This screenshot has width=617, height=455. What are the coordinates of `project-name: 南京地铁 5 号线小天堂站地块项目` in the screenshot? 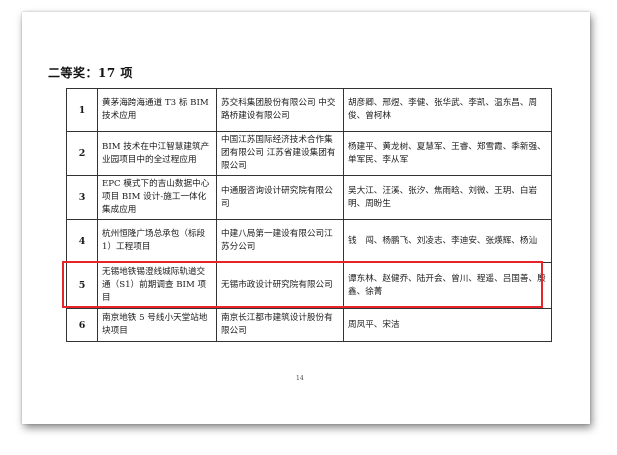 It's located at (157, 325).